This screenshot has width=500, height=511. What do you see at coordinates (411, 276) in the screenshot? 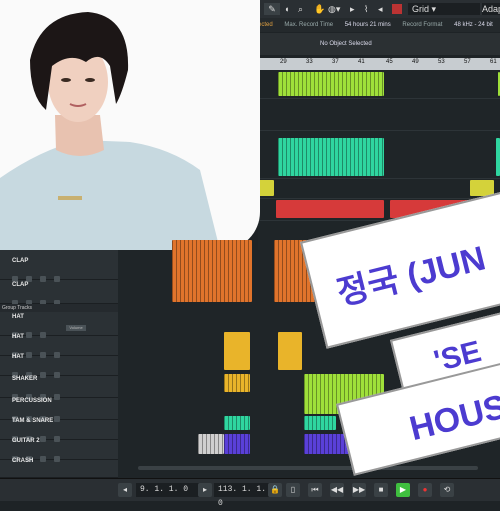
I see `banner-text-1: 정국 (JUN` at bounding box center [411, 276].